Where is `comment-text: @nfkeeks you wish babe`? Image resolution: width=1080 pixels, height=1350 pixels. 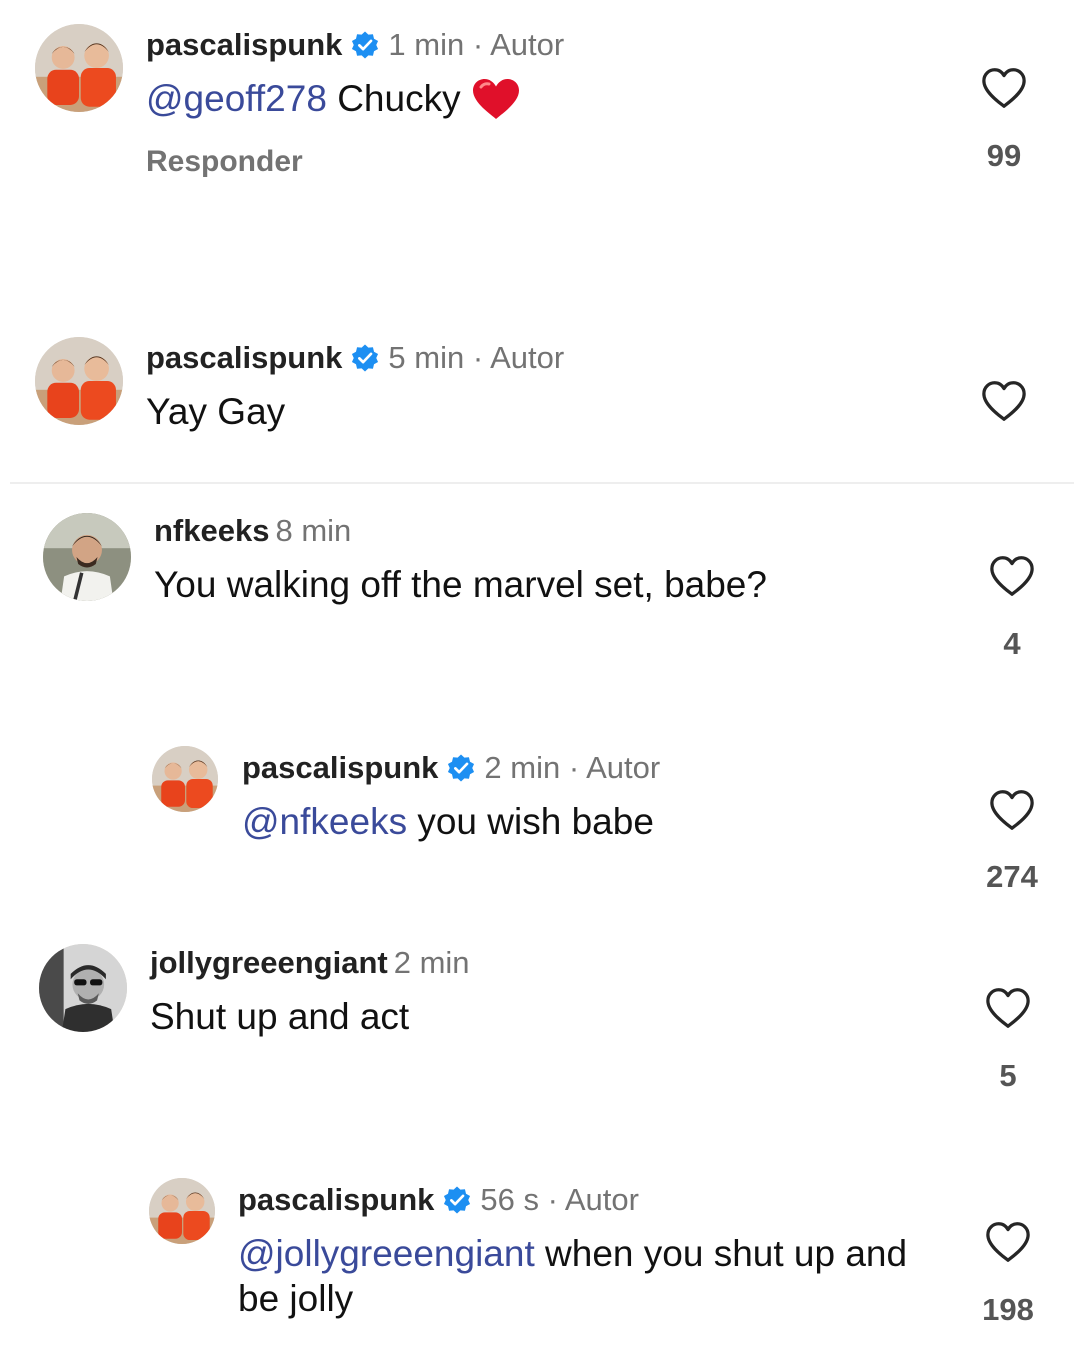 comment-text: @nfkeeks you wish babe is located at coordinates (592, 821).